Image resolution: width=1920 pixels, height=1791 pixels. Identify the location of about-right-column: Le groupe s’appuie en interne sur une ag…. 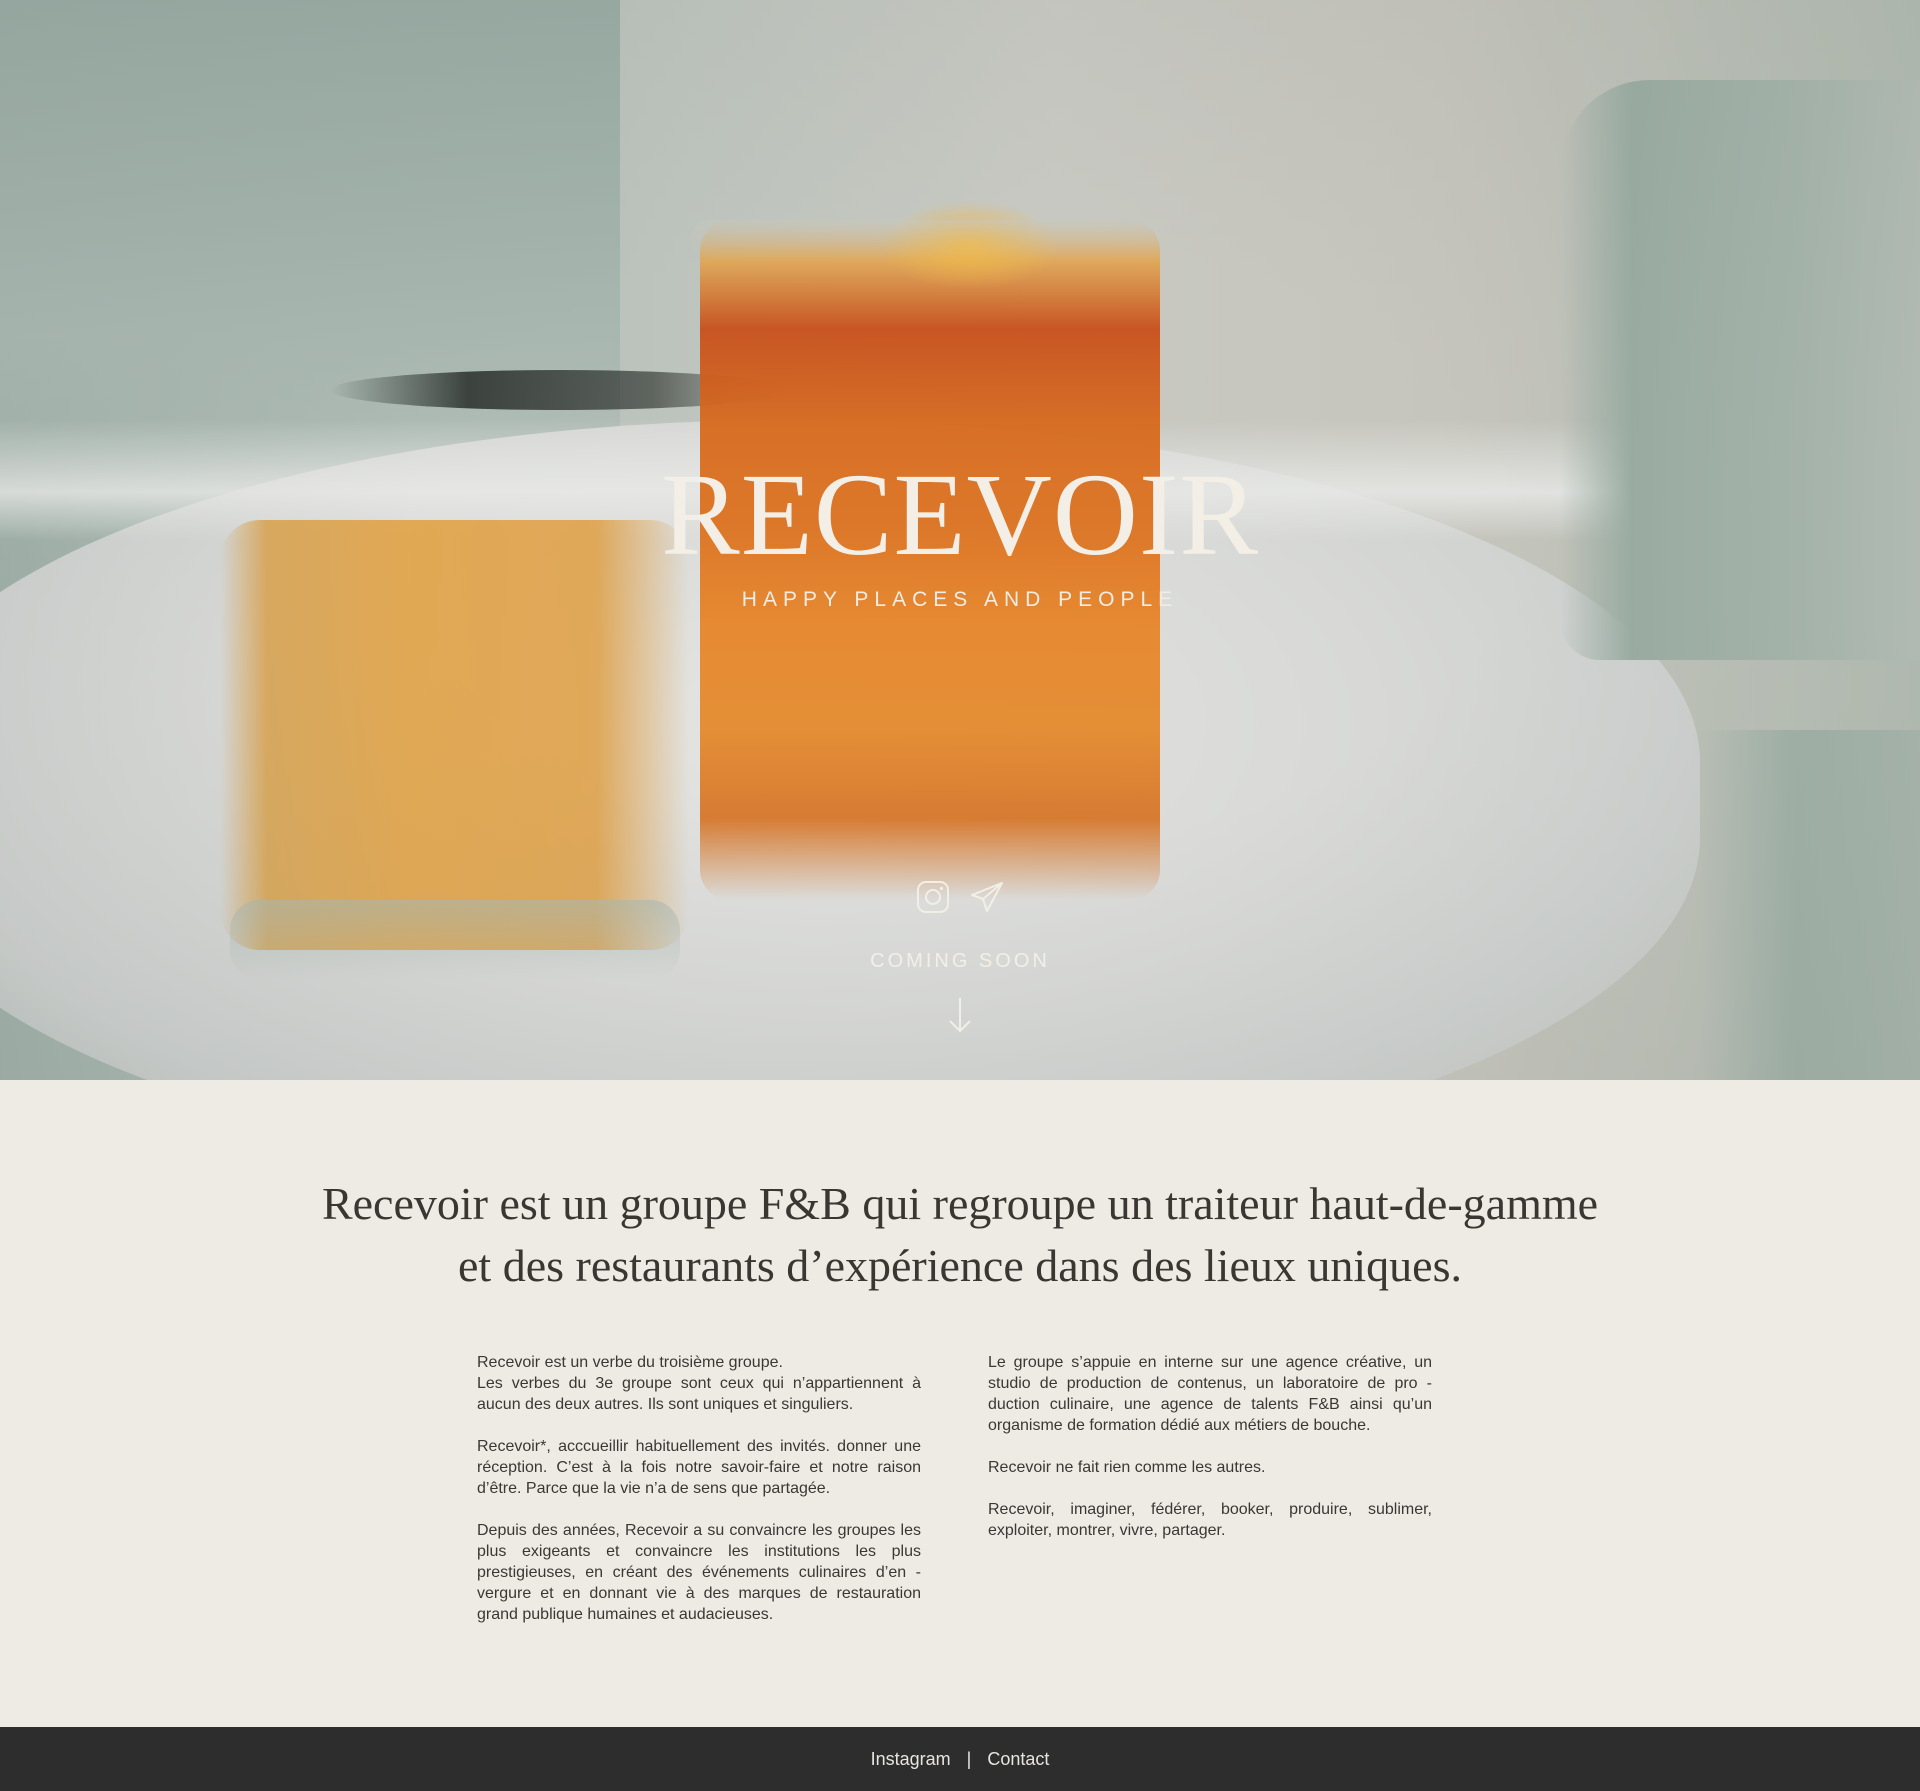
(1210, 1457).